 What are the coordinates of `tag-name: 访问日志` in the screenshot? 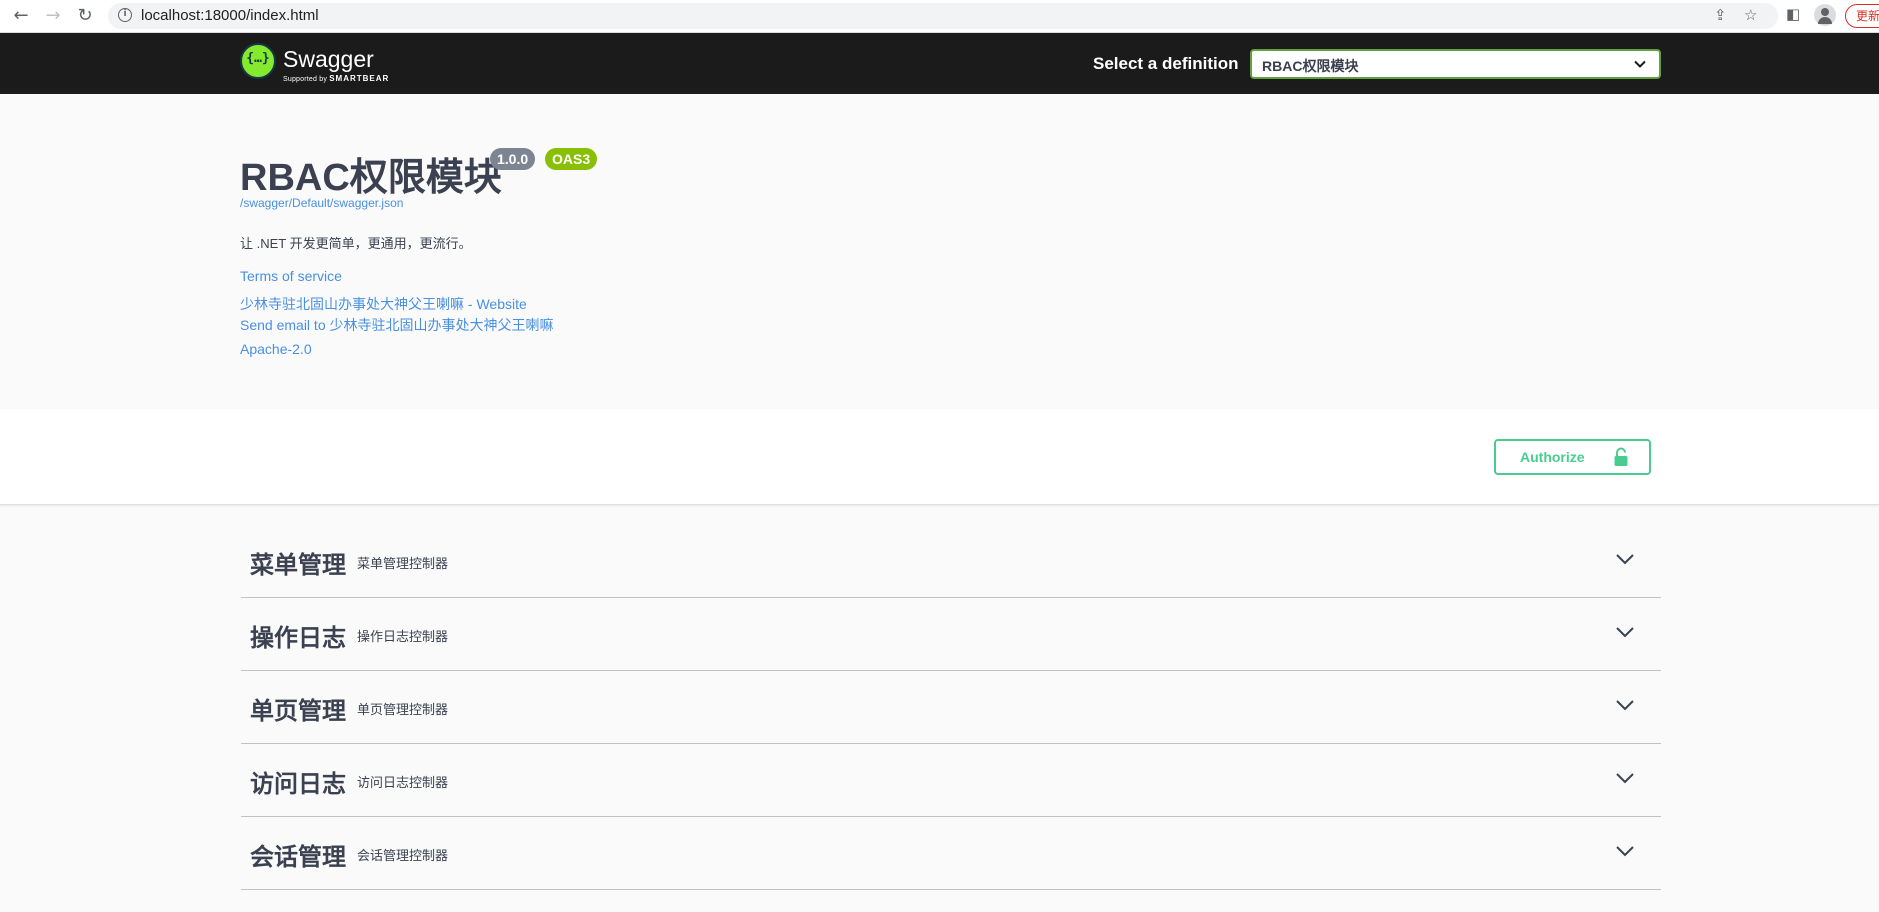 It's located at (298, 781).